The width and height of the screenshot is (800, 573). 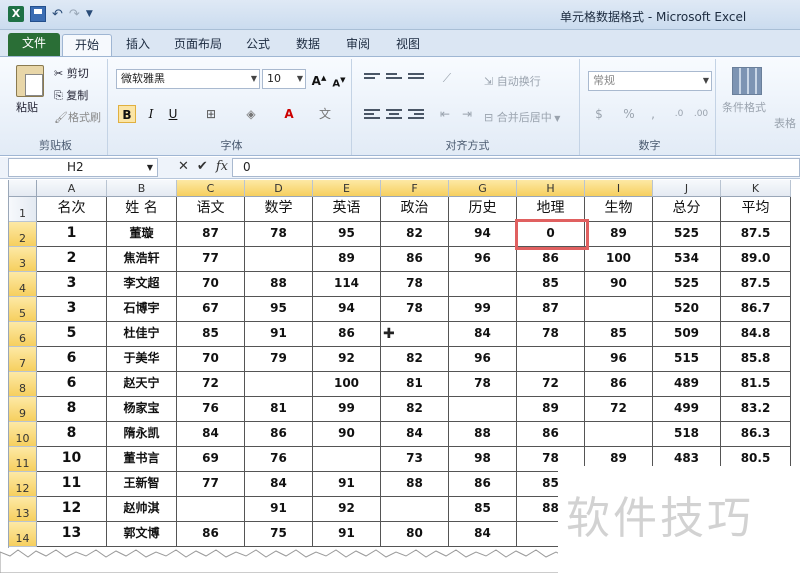 I want to click on table-cell: 6, so click(x=72, y=384).